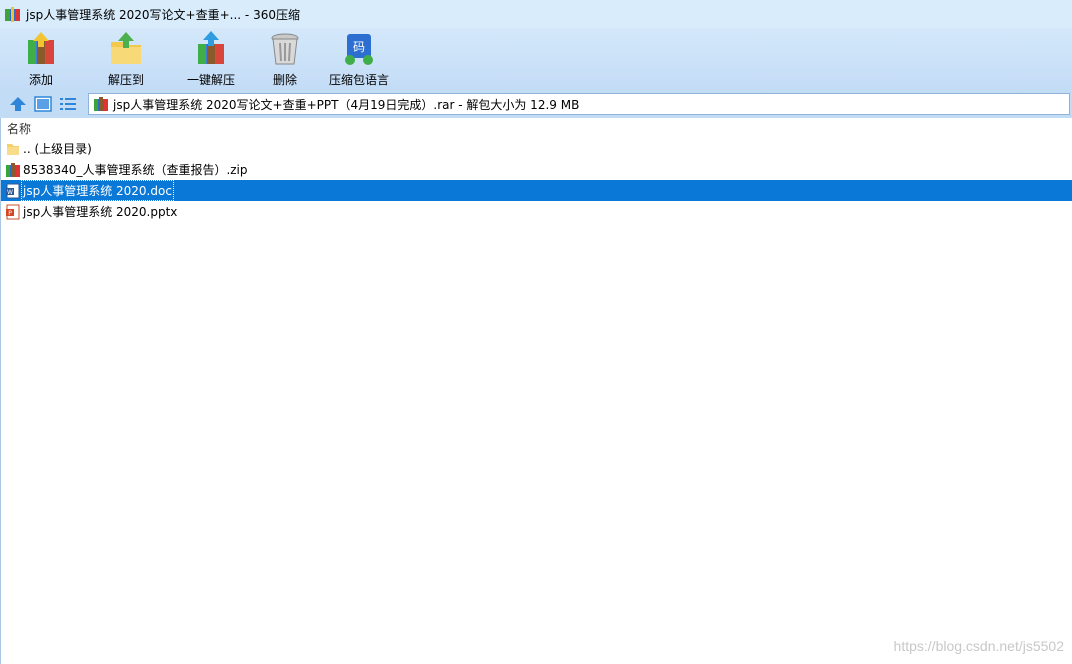  I want to click on title-bar: jsp人事管理系统 2020写论文+查重+... - 360压缩, so click(536, 14).